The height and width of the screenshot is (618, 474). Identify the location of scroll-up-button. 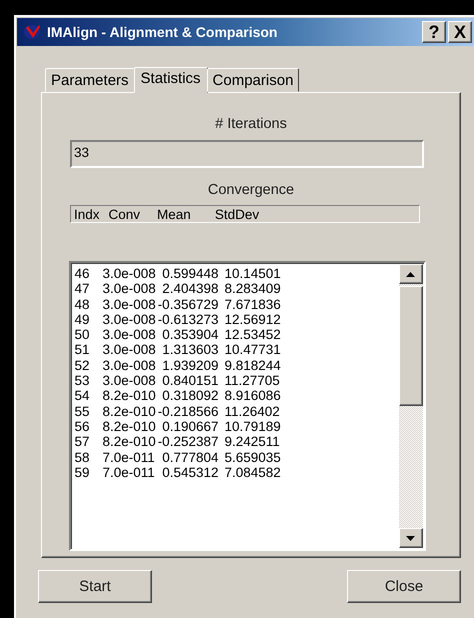
(410, 274).